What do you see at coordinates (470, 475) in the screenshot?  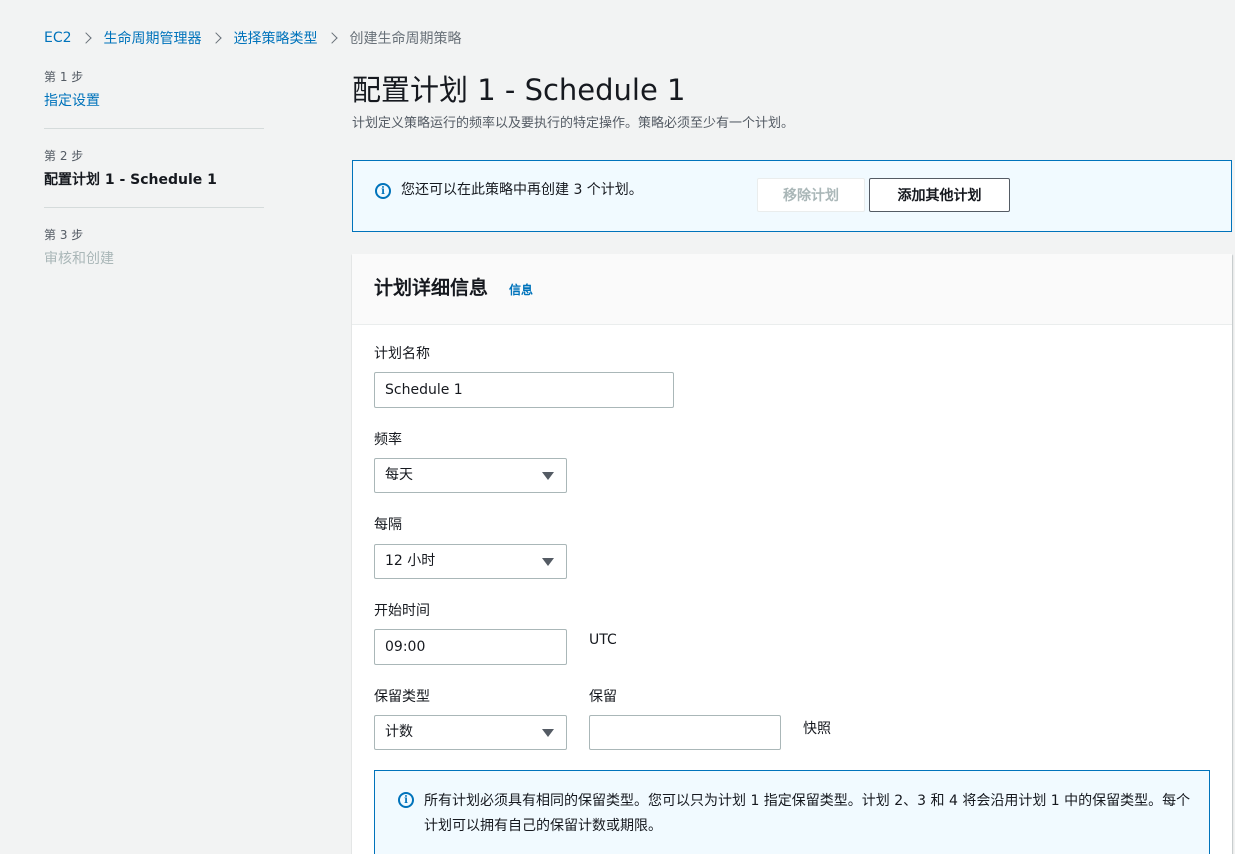 I see `frequency-select: 每天` at bounding box center [470, 475].